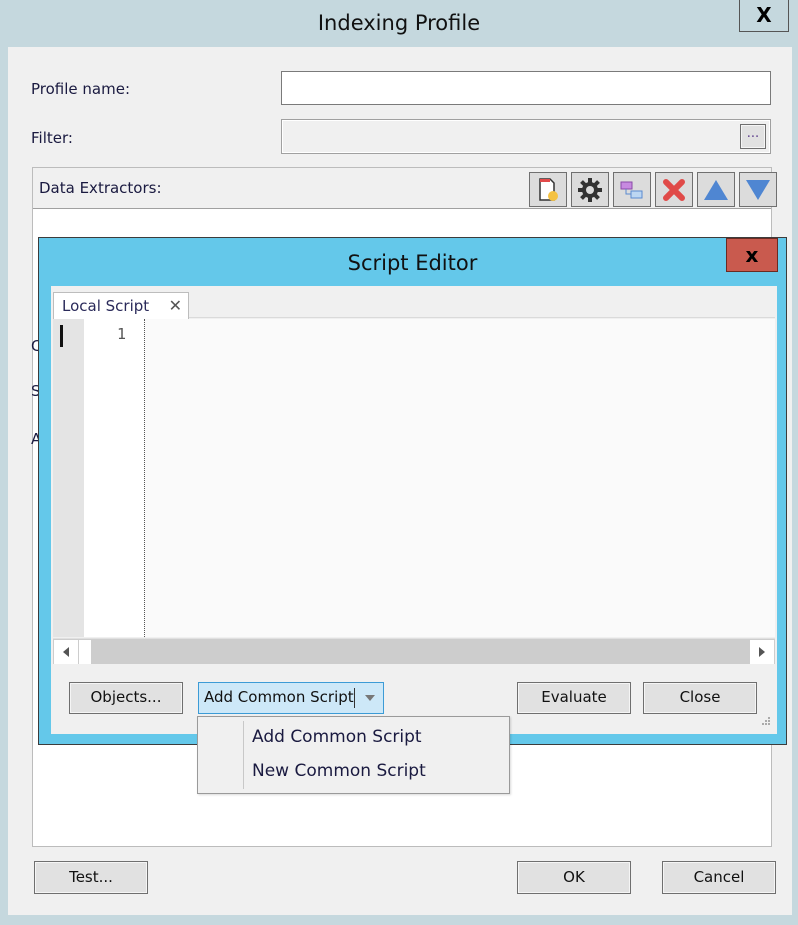 Image resolution: width=798 pixels, height=925 pixels. I want to click on move-up-icon, so click(716, 189).